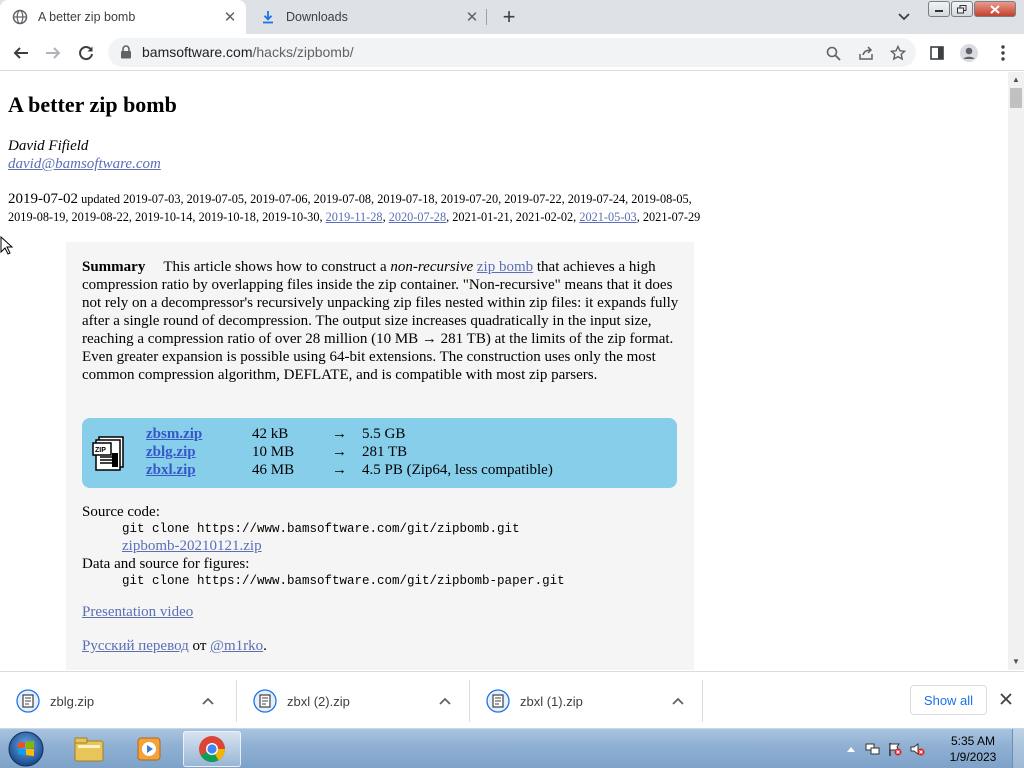 This screenshot has height=768, width=1024. I want to click on download-item: zbxl (2).zip, so click(353, 701).